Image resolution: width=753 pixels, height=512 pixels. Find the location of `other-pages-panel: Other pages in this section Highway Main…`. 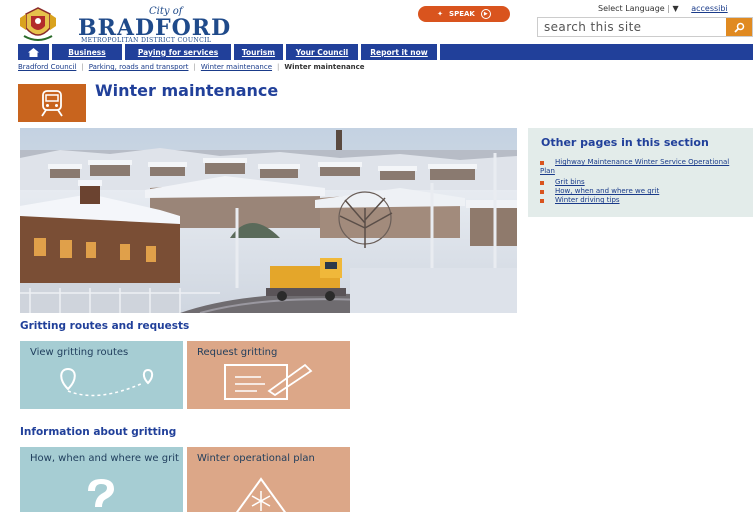

other-pages-panel: Other pages in this section Highway Main… is located at coordinates (640, 172).